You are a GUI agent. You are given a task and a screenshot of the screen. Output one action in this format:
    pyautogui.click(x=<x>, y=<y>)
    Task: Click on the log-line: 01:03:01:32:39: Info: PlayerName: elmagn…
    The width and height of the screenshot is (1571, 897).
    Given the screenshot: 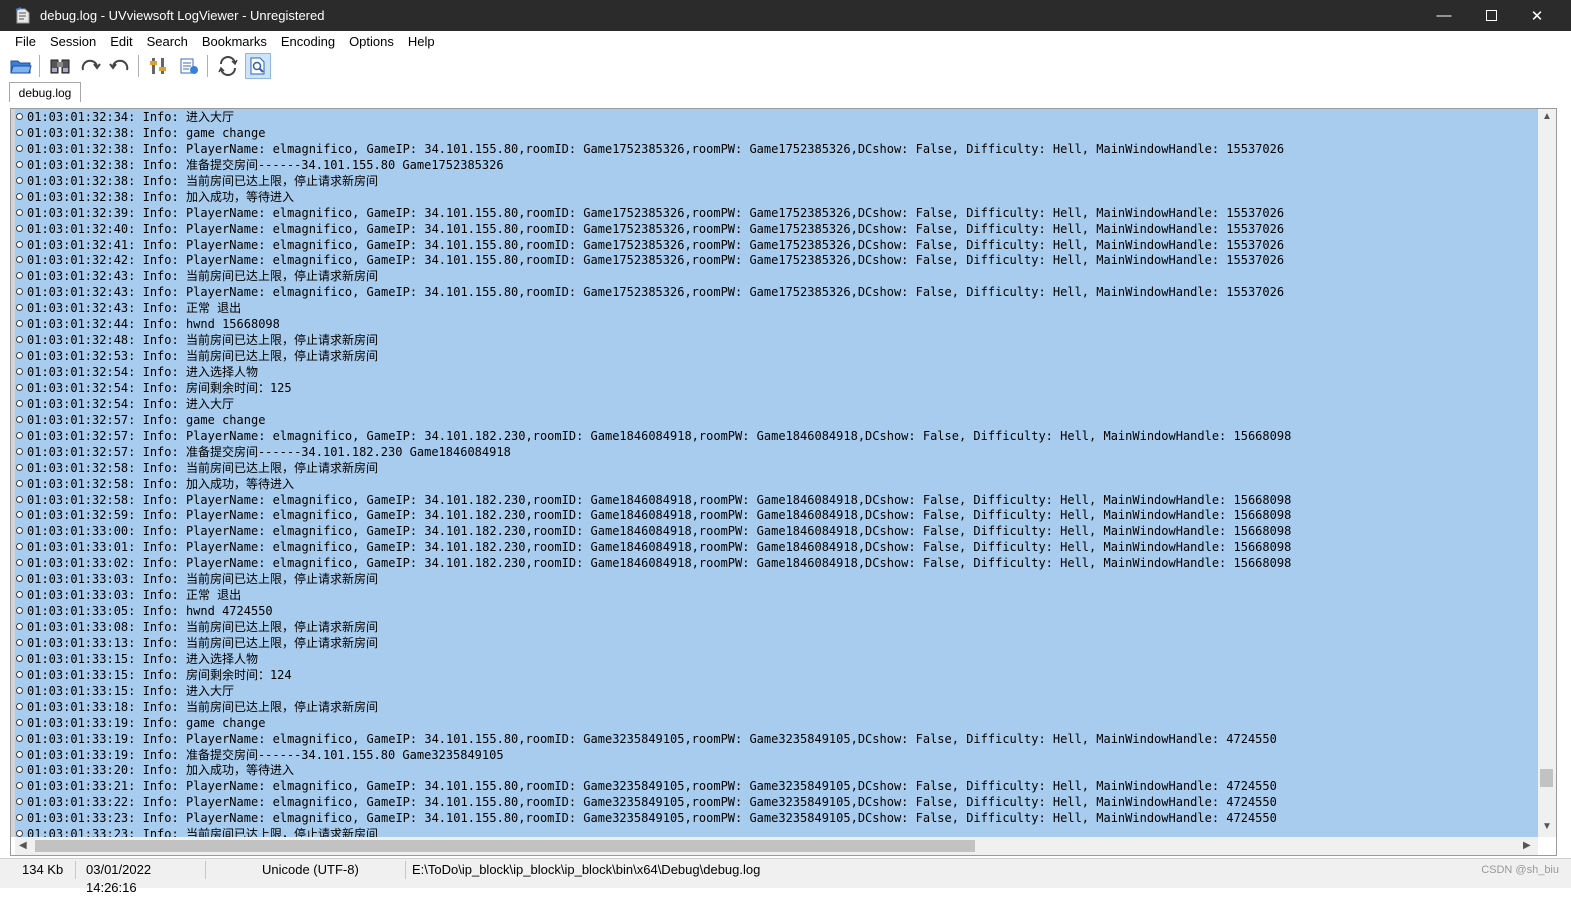 What is the action you would take?
    pyautogui.click(x=776, y=213)
    